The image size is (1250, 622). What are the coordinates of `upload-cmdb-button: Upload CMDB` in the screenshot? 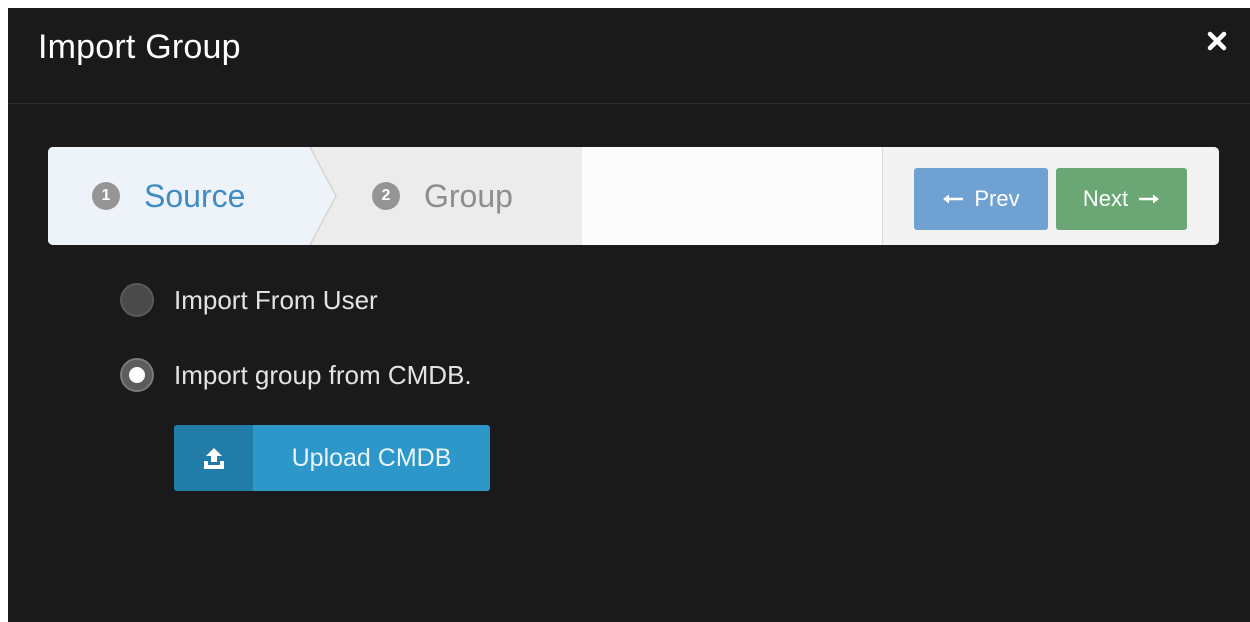 It's located at (332, 458).